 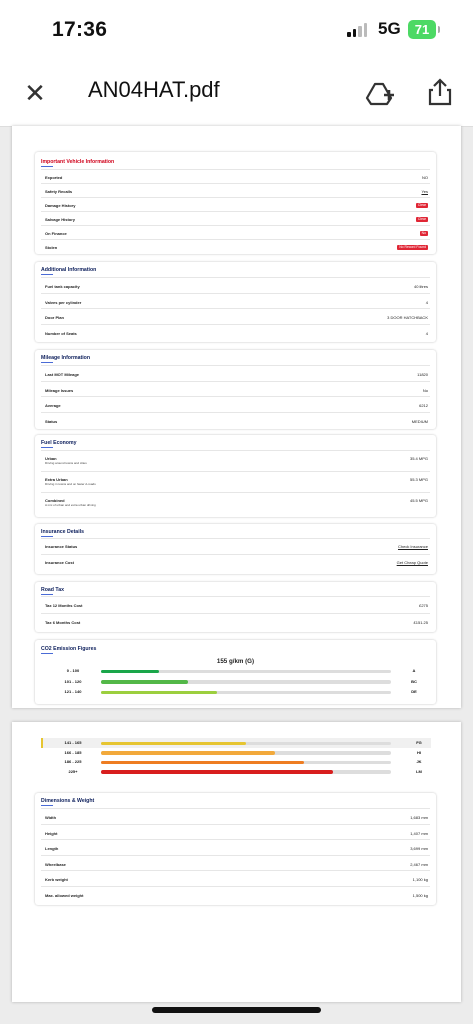 I want to click on dimensions-row: Length 3,699 mm, so click(x=235, y=847).